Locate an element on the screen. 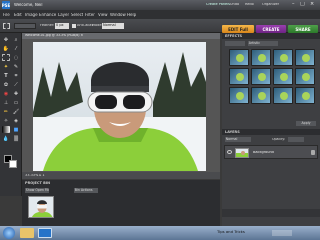 This screenshot has height=240, width=320. effects-filter-select: Artistic is located at coordinates (263, 43).